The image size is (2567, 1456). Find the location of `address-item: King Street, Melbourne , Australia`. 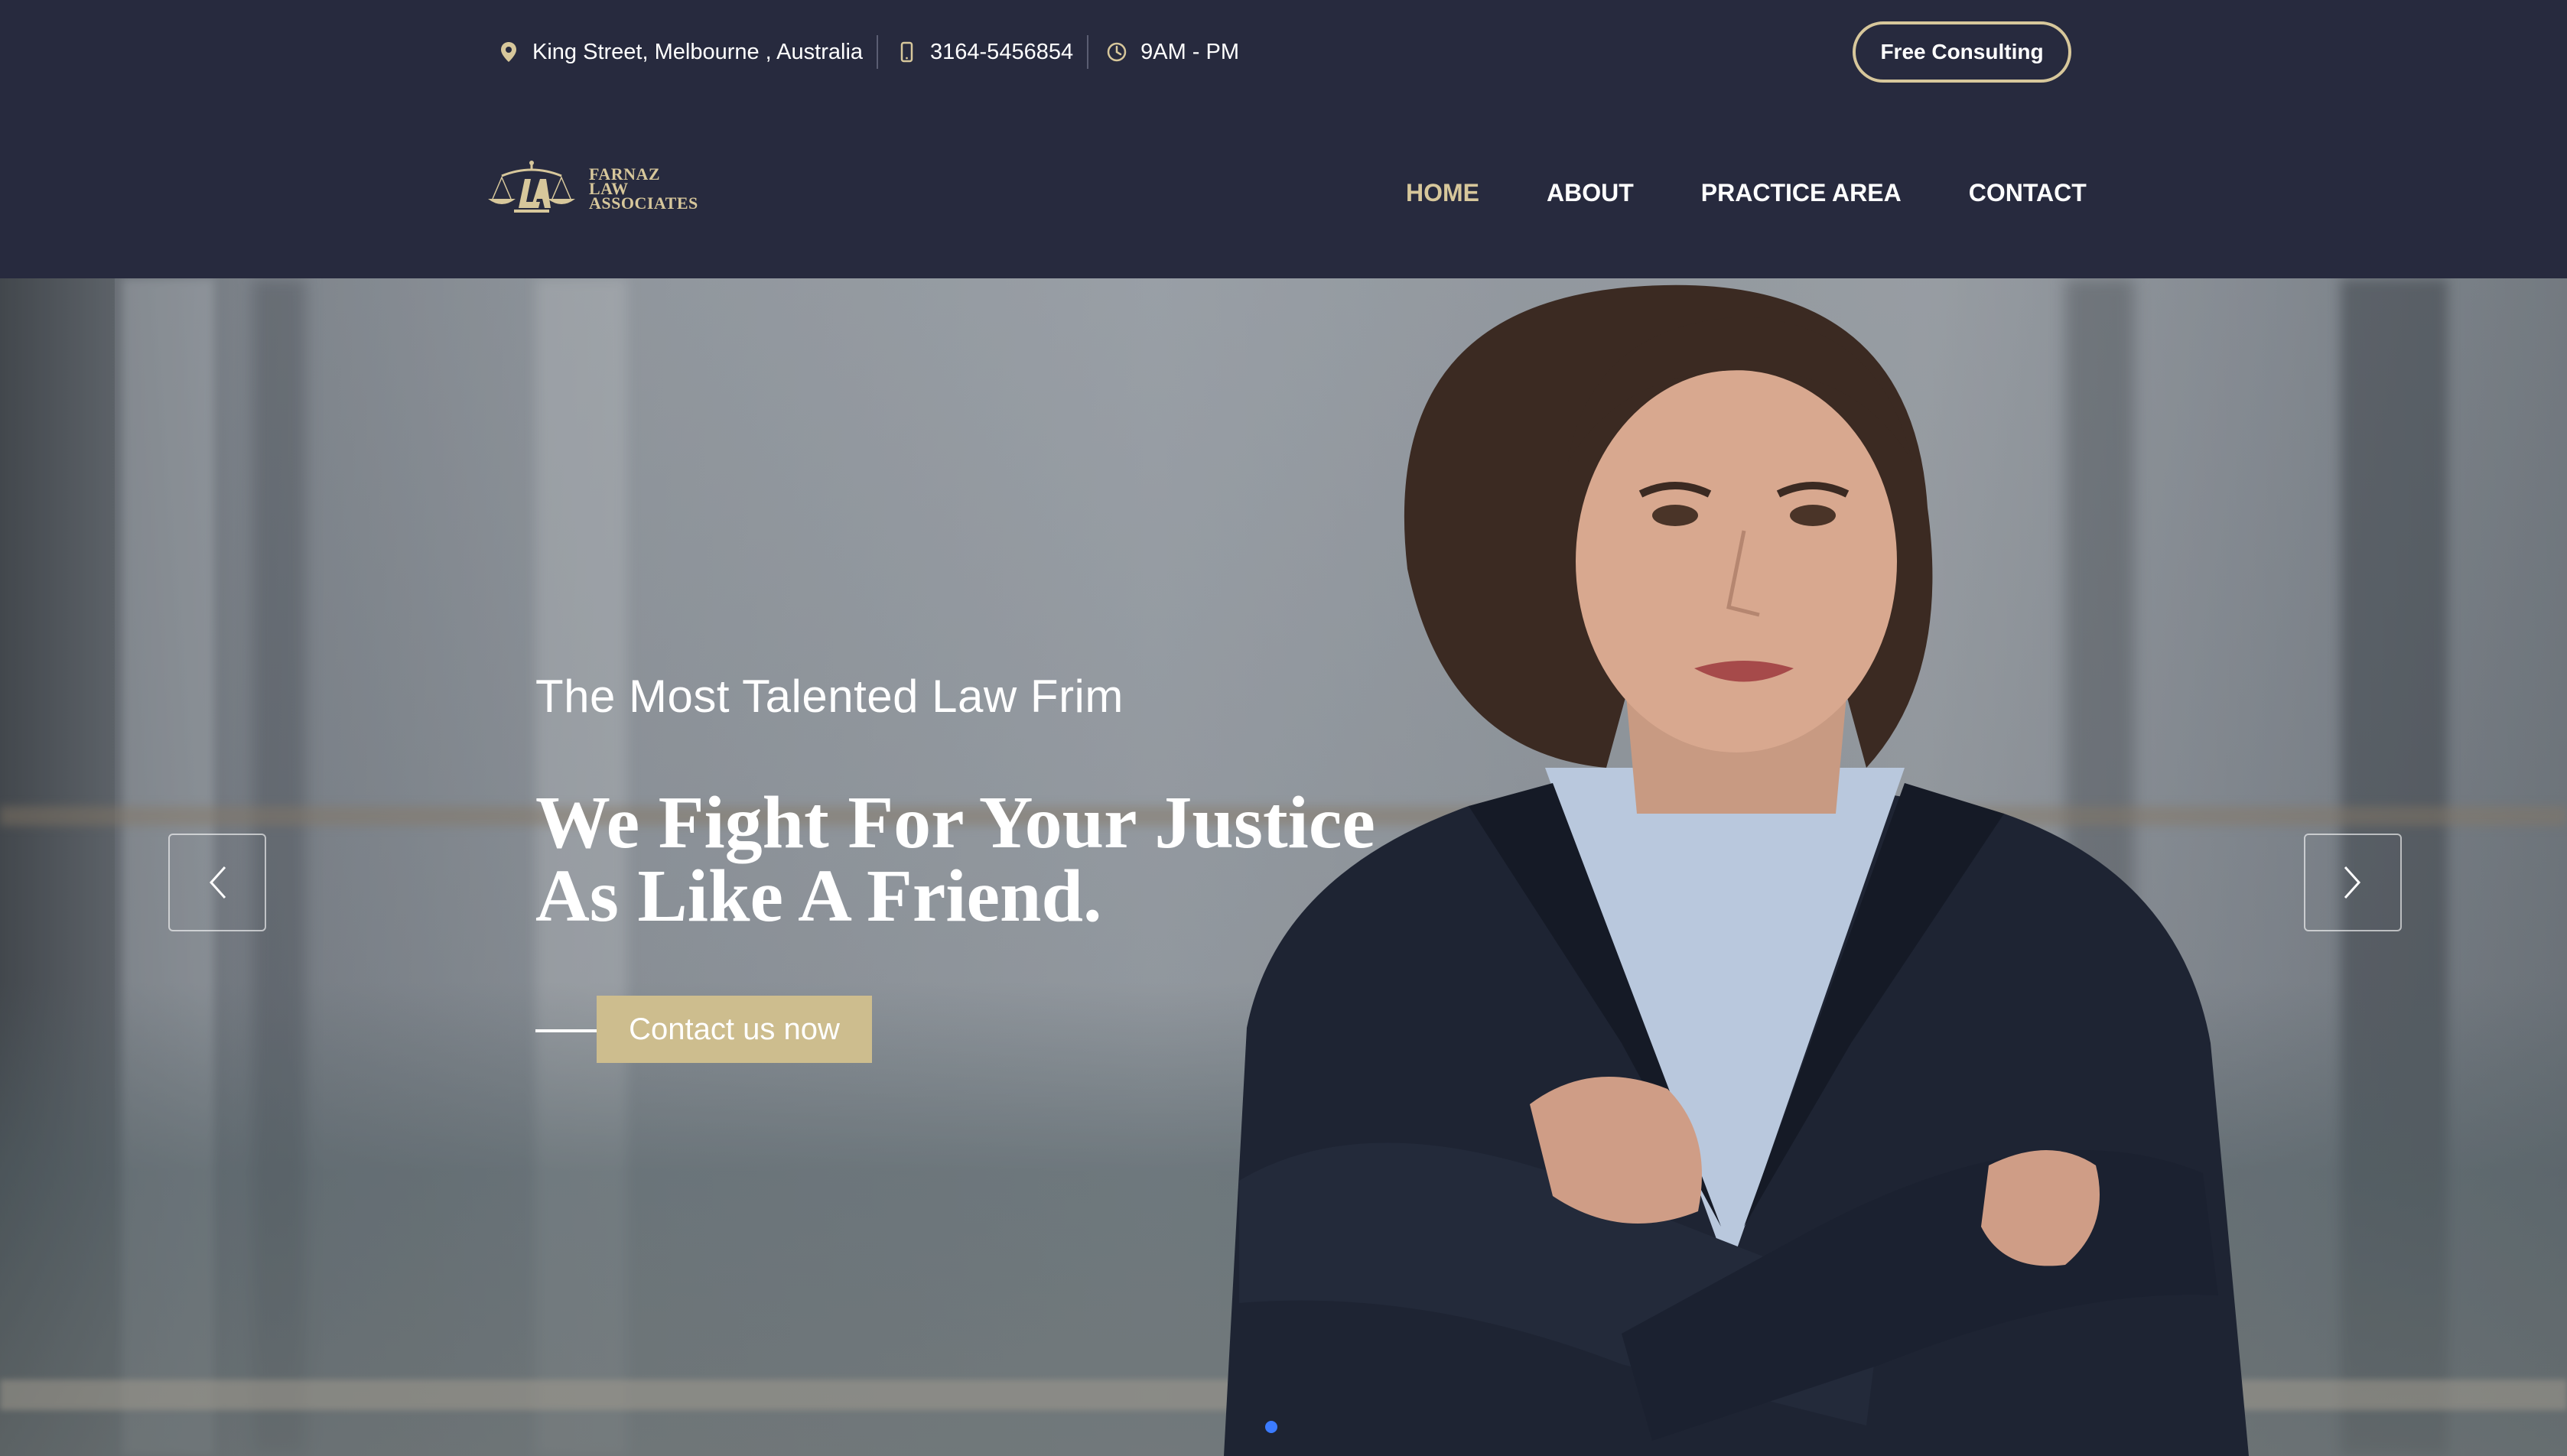

address-item: King Street, Melbourne , Australia is located at coordinates (680, 52).